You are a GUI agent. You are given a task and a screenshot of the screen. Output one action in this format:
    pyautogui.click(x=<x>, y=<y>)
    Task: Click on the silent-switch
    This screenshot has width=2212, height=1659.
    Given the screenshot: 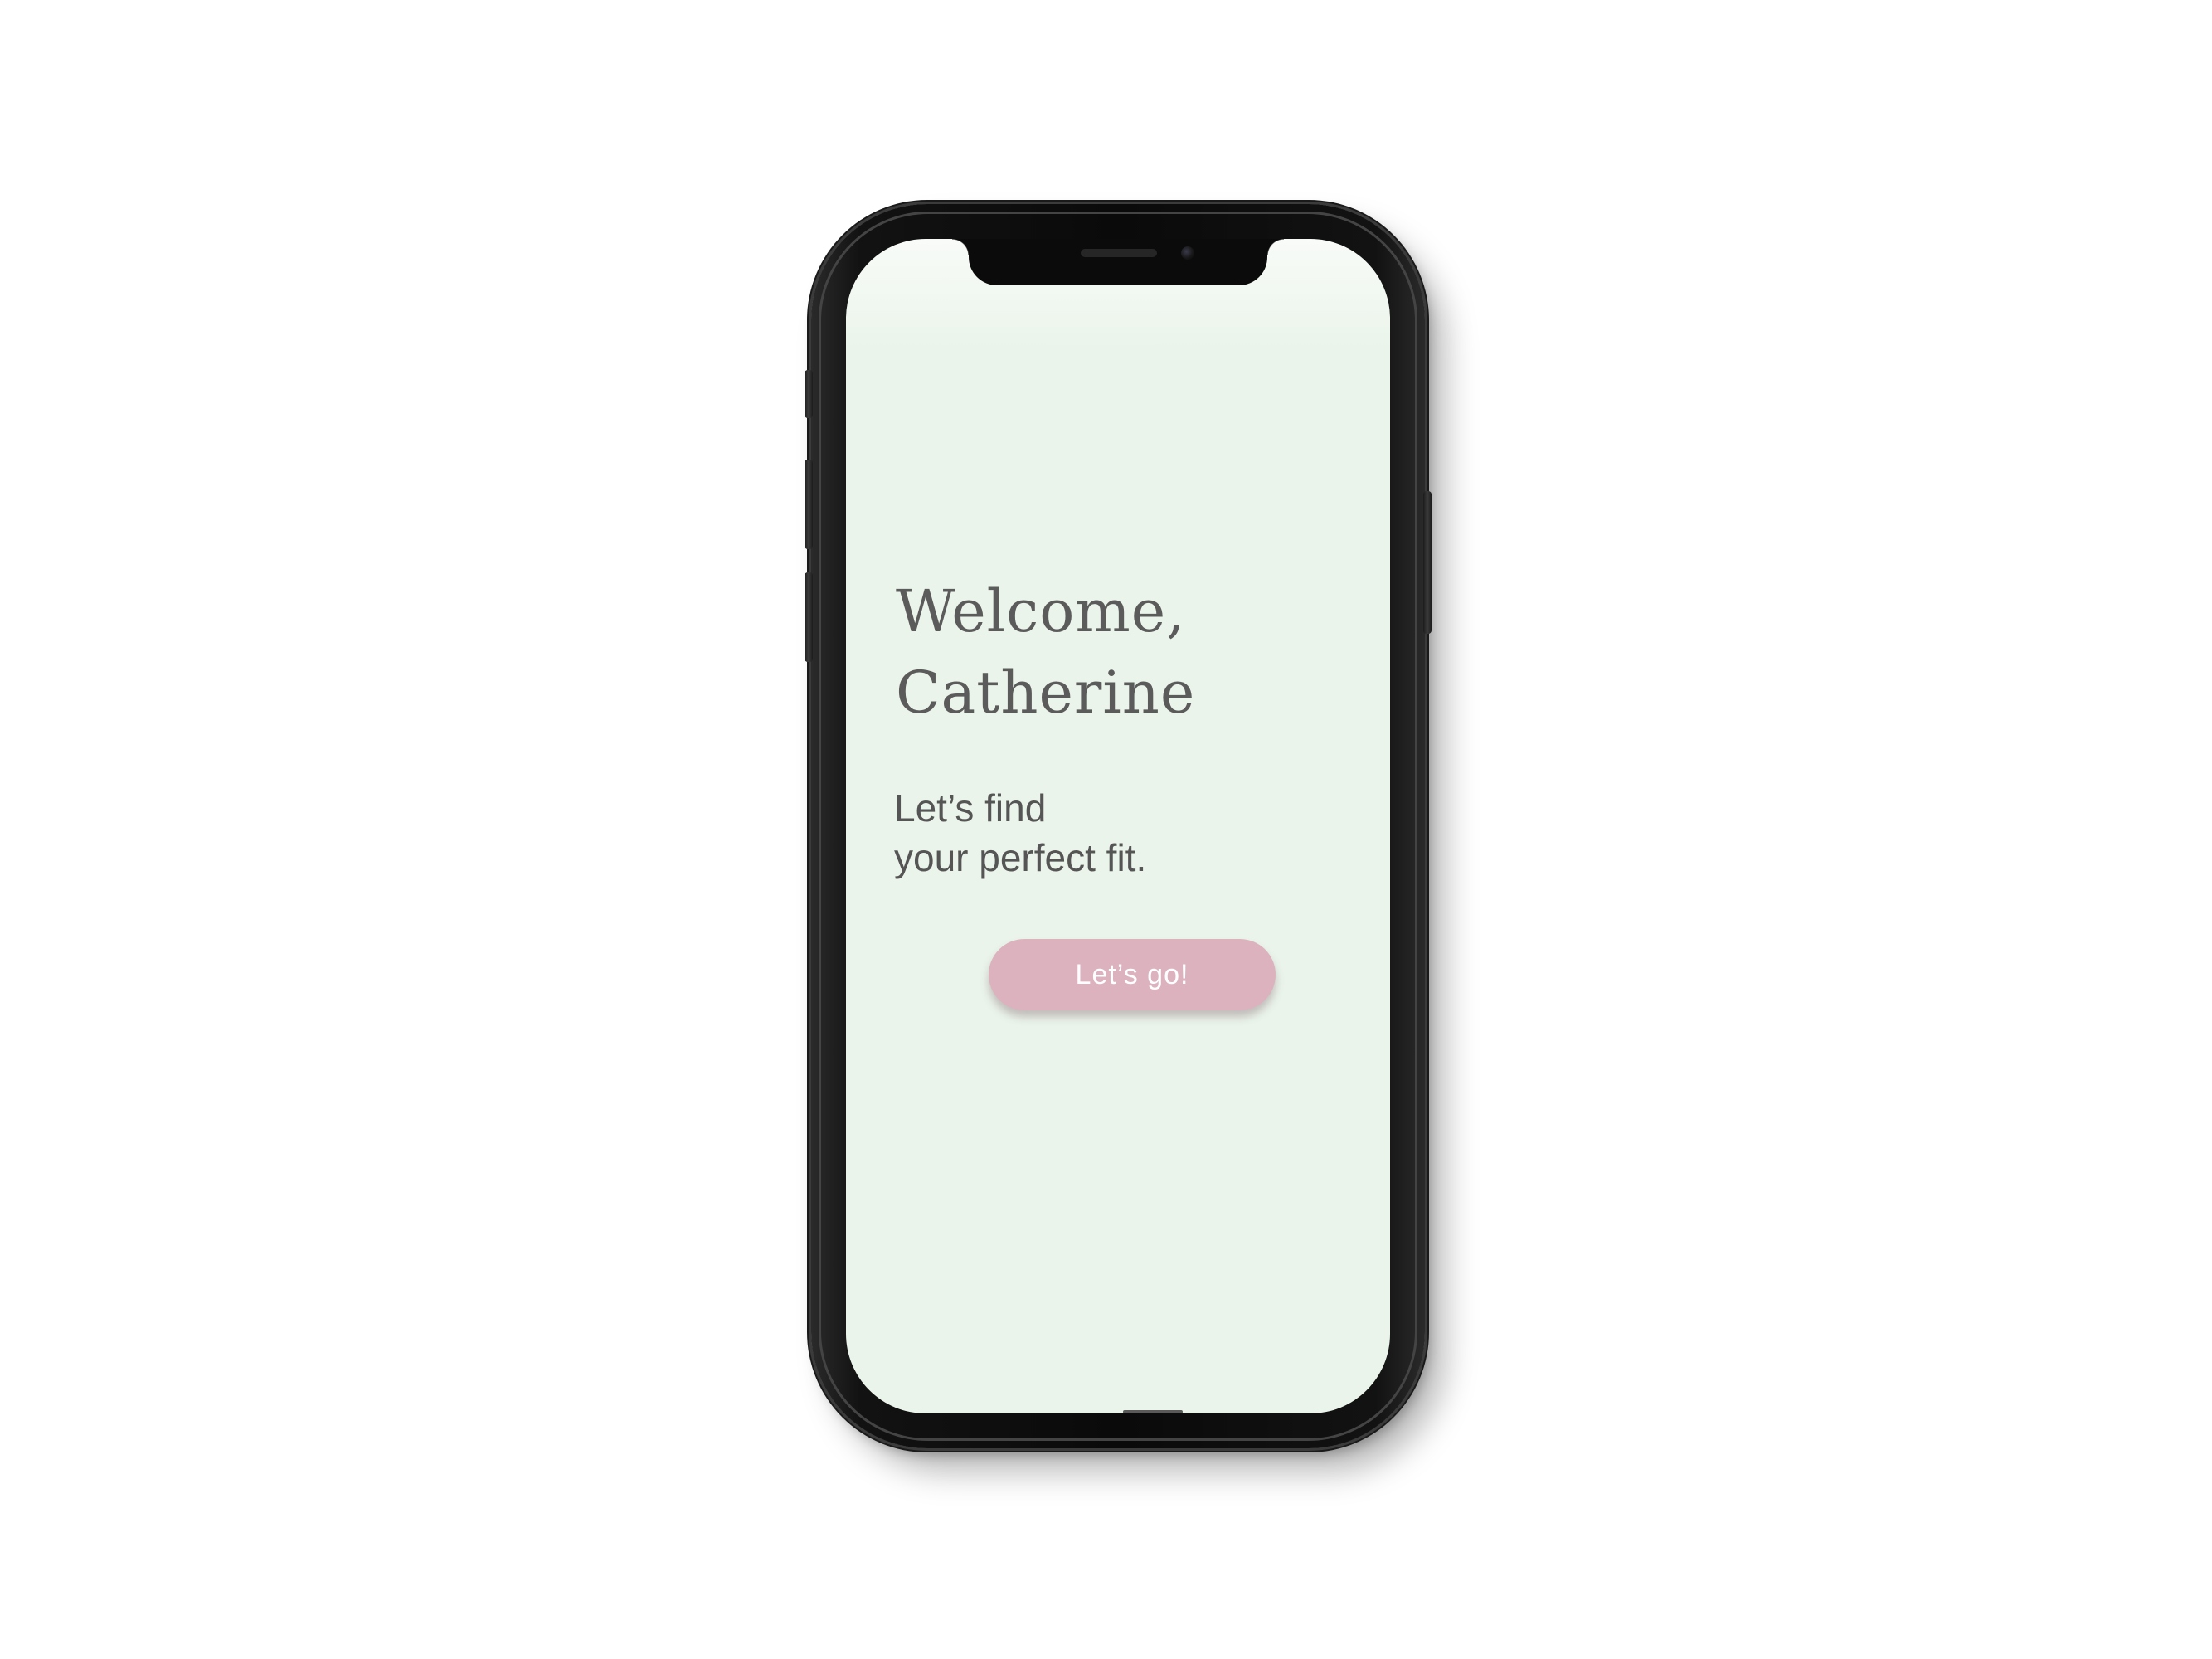 What is the action you would take?
    pyautogui.click(x=809, y=394)
    